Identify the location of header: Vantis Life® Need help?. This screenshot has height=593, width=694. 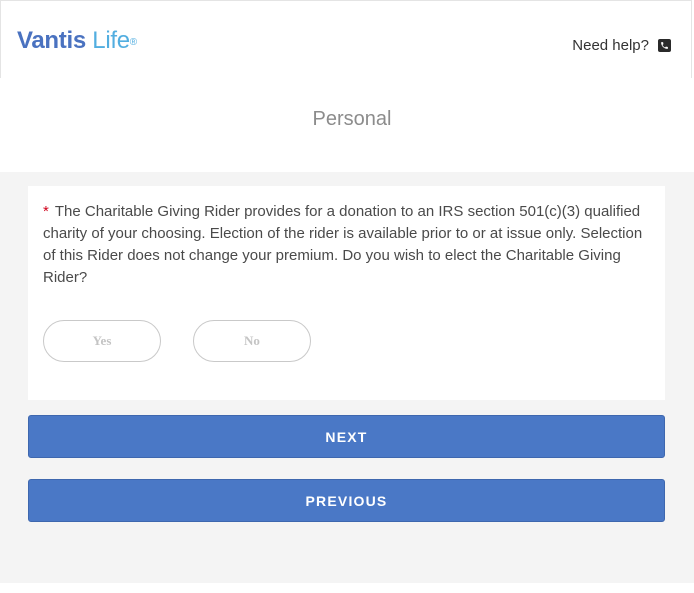
(346, 39).